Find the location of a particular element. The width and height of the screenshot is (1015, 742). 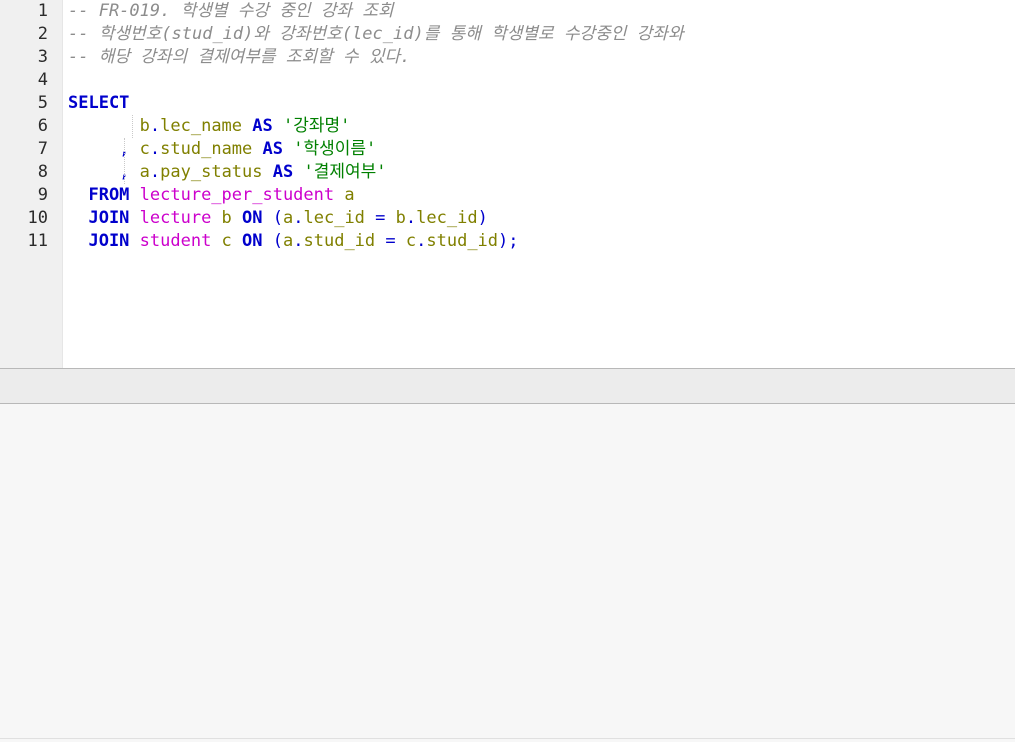

line-number-gutter: 1 2 3 4 5 6 7 8 9 10 11 is located at coordinates (31, 184).